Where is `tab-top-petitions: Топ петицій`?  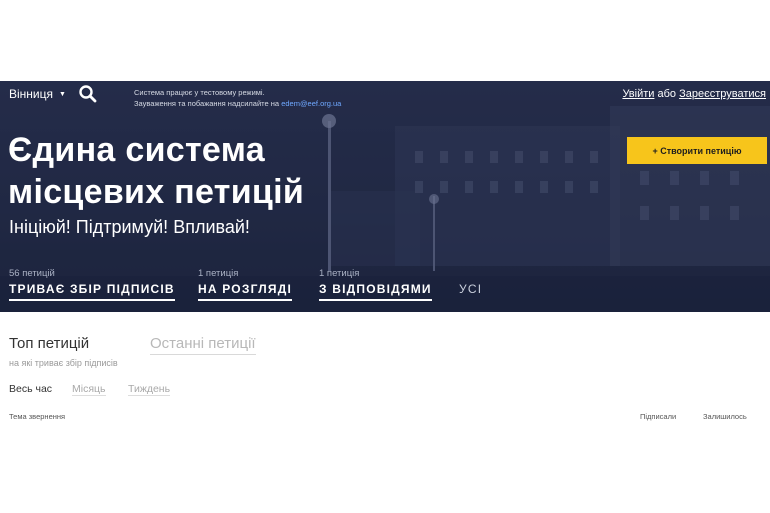 tab-top-petitions: Топ петицій is located at coordinates (49, 343).